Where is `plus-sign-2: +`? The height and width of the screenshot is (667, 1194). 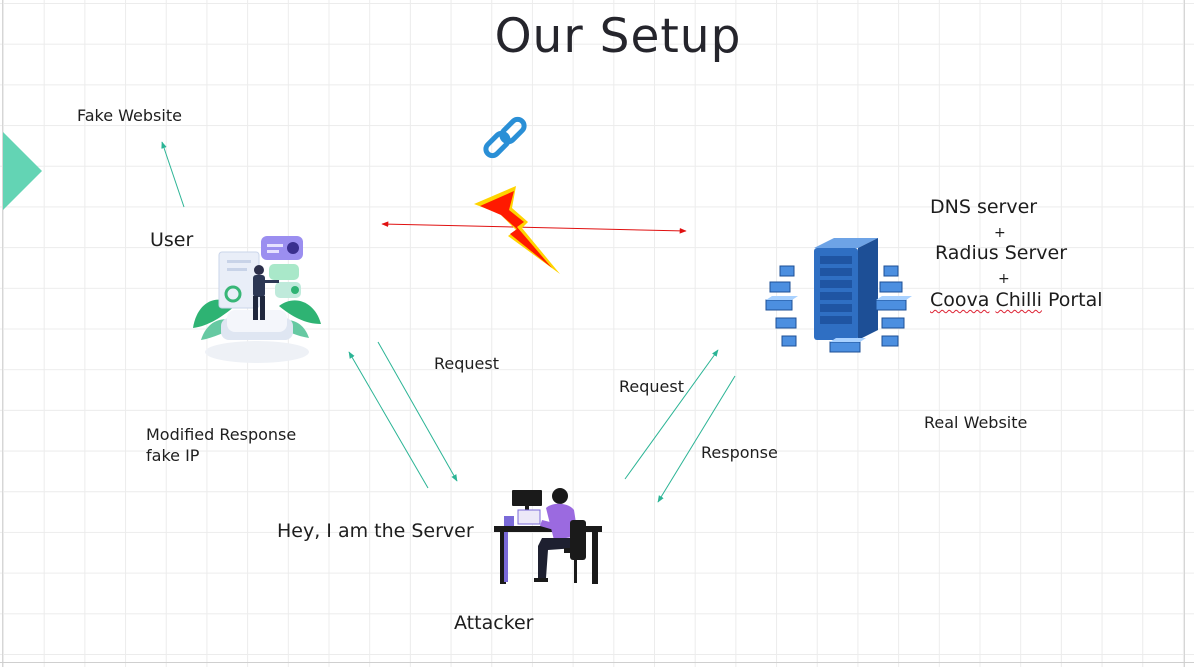
plus-sign-2: + is located at coordinates (1004, 279).